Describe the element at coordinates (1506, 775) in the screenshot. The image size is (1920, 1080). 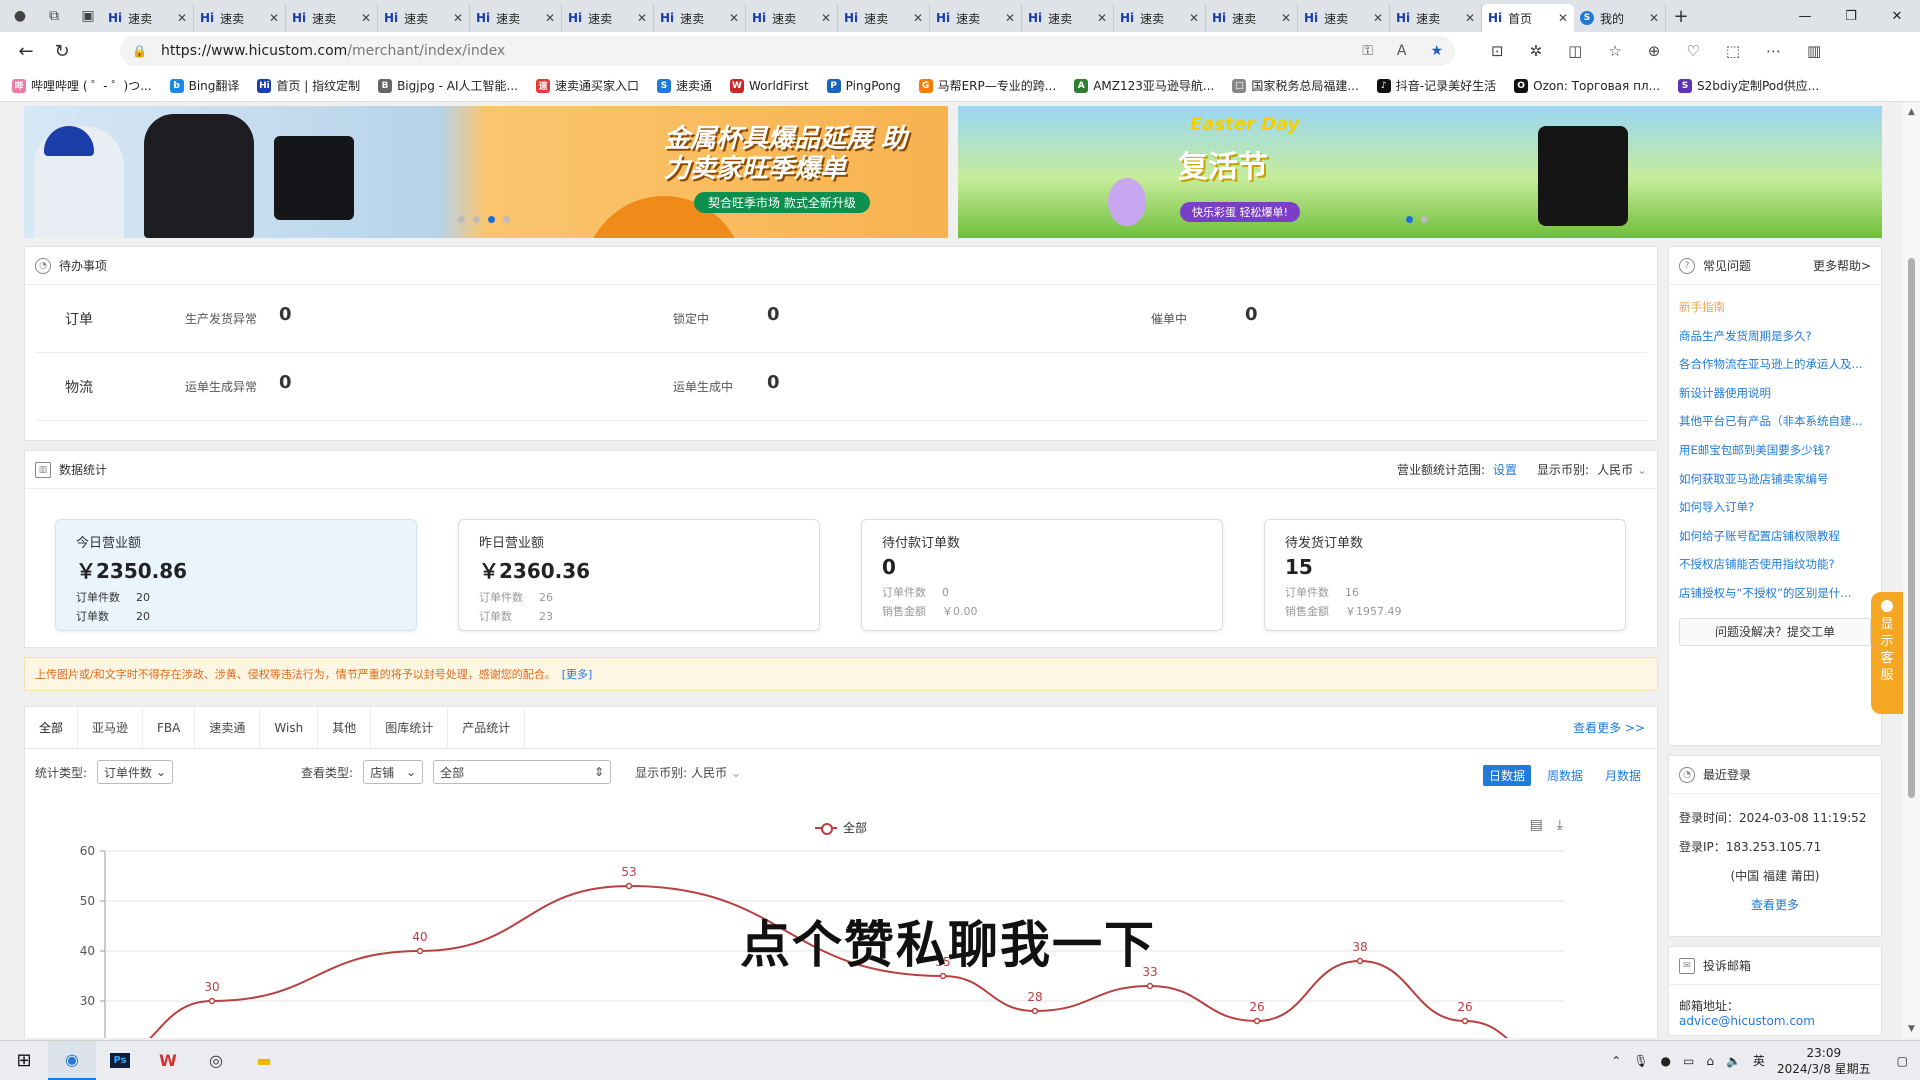
I see `period-day: 日数据` at that location.